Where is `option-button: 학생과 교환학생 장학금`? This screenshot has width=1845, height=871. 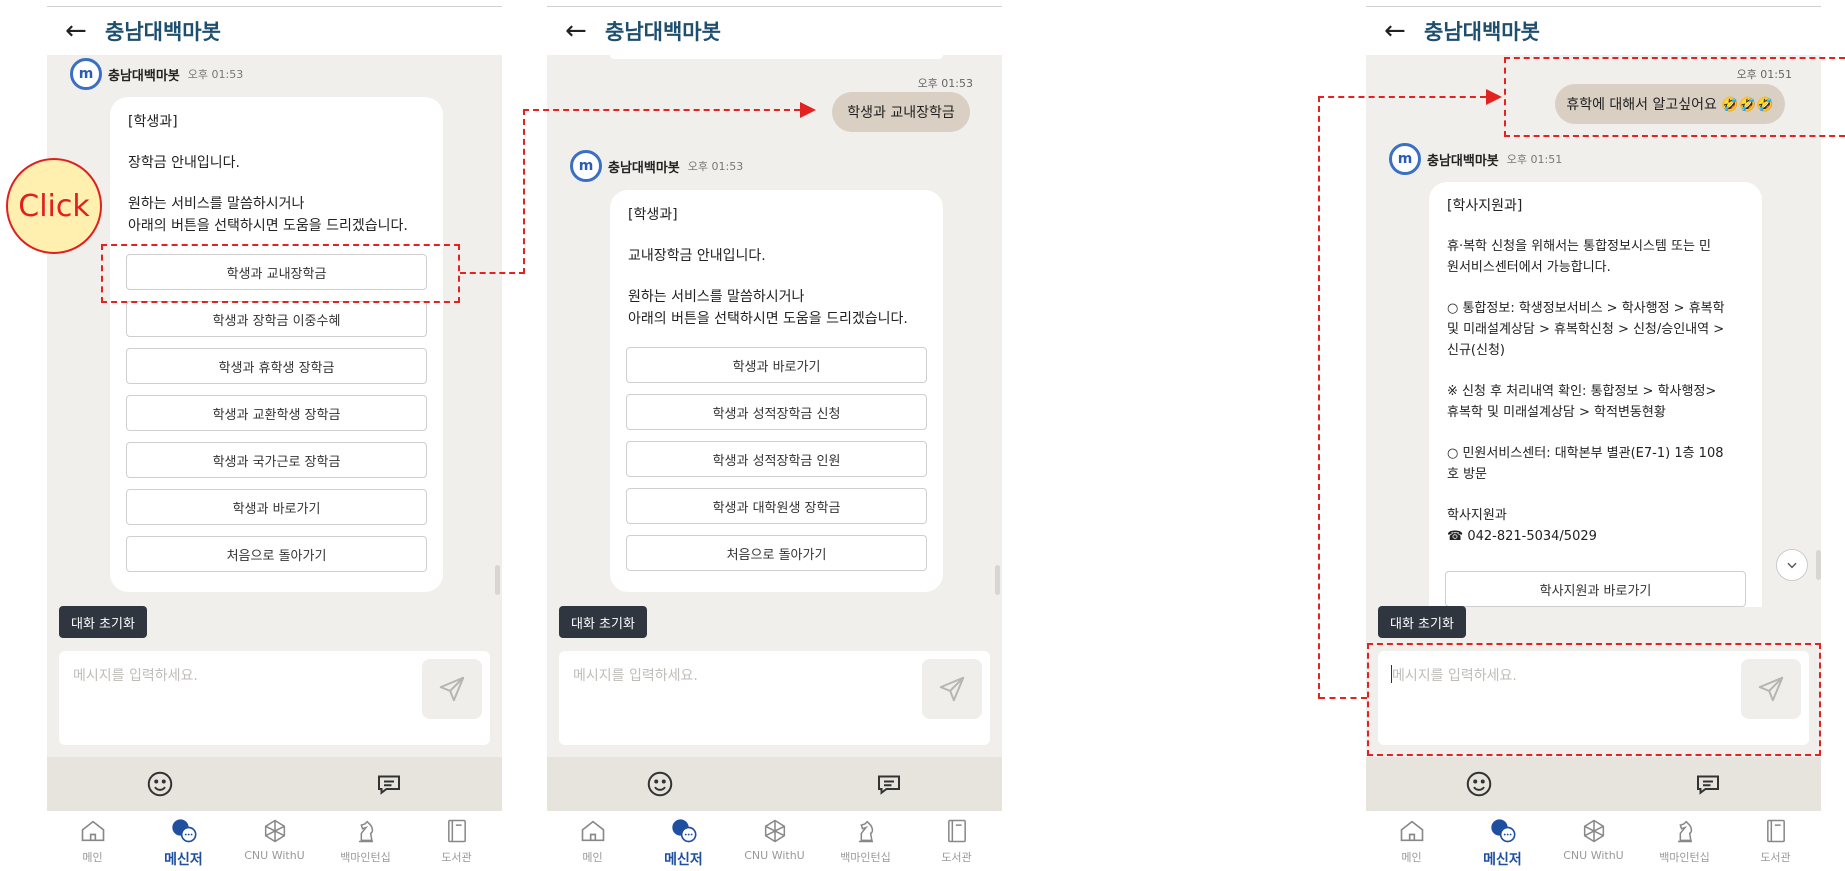 option-button: 학생과 교환학생 장학금 is located at coordinates (276, 413).